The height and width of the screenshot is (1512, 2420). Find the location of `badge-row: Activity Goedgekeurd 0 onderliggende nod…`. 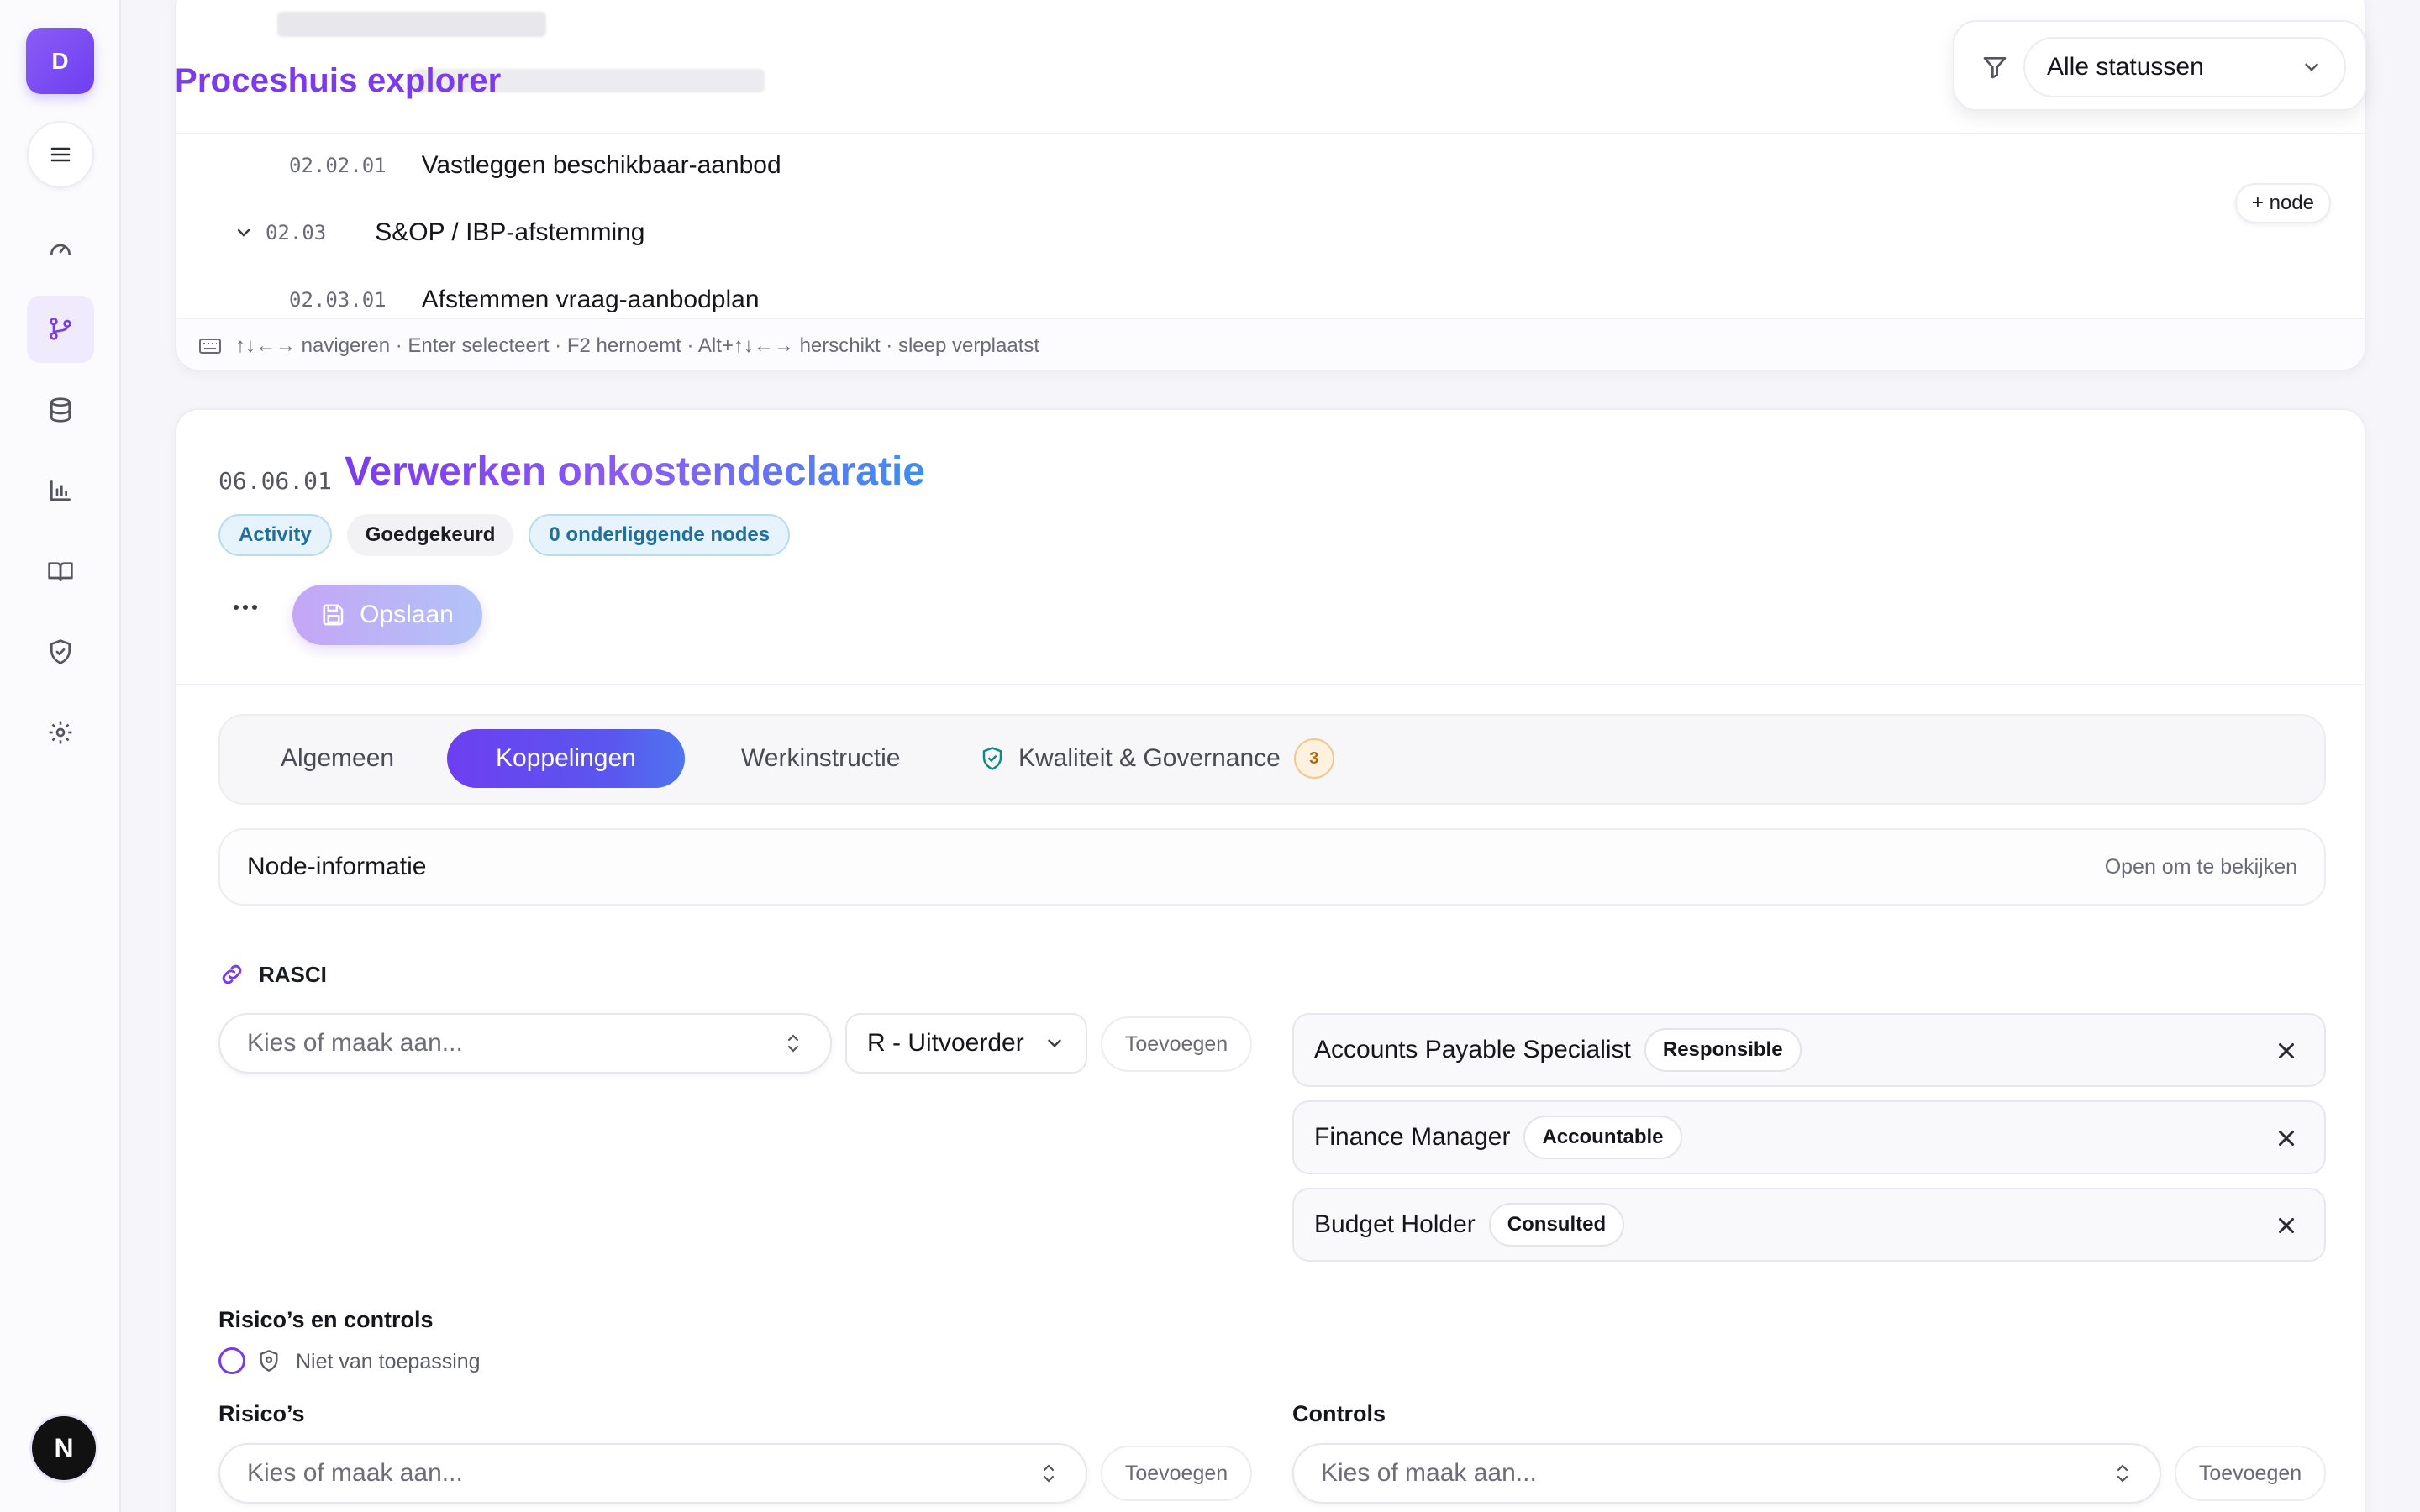

badge-row: Activity Goedgekeurd 0 onderliggende nod… is located at coordinates (505, 535).